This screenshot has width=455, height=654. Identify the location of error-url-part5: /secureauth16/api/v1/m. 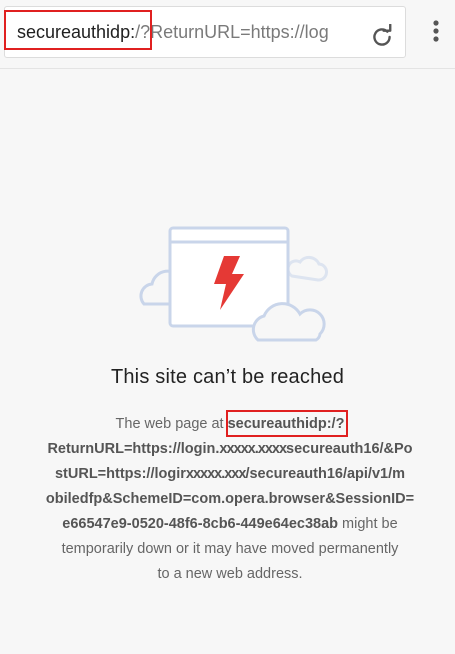
(325, 474).